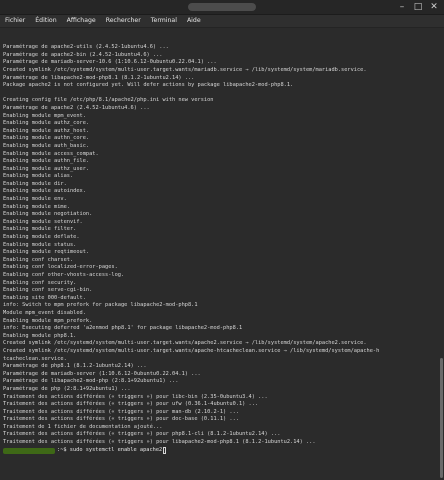  I want to click on terminal-line: Enabling module filter., so click(40, 229).